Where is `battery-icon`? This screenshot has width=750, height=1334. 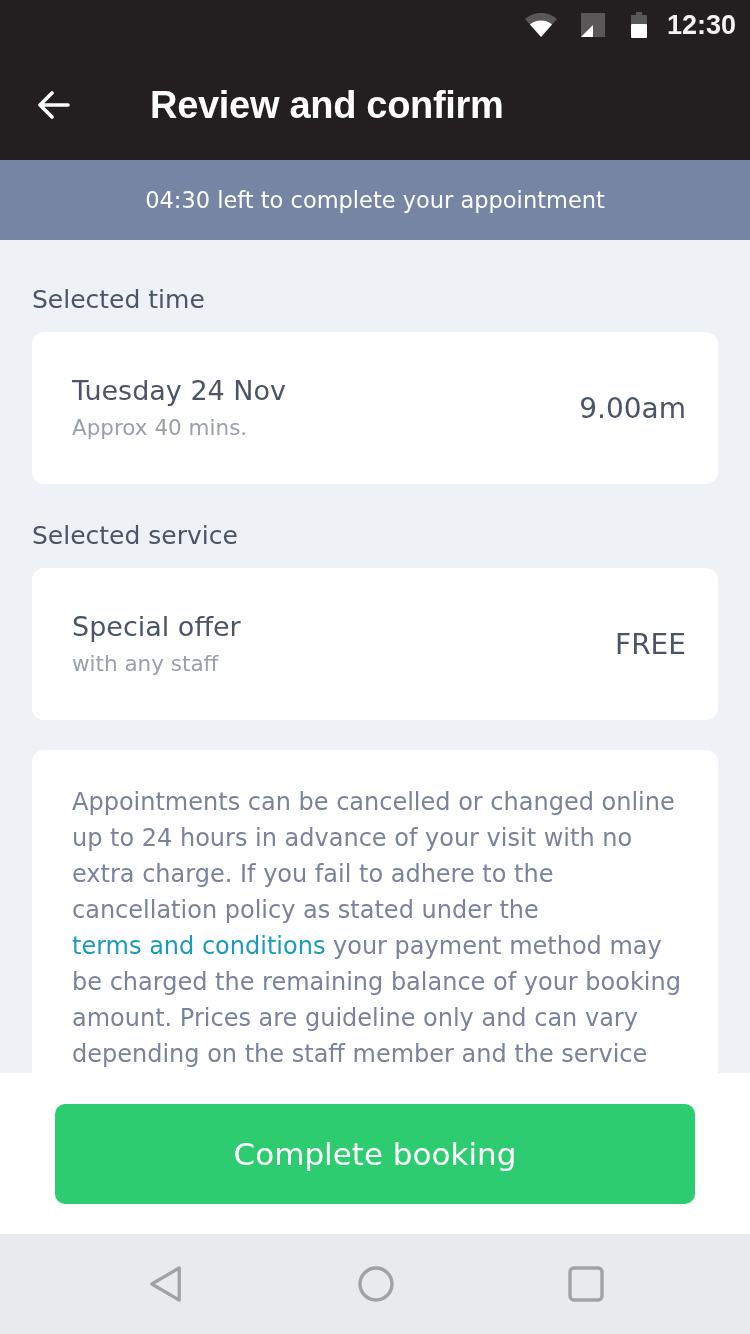 battery-icon is located at coordinates (638, 25).